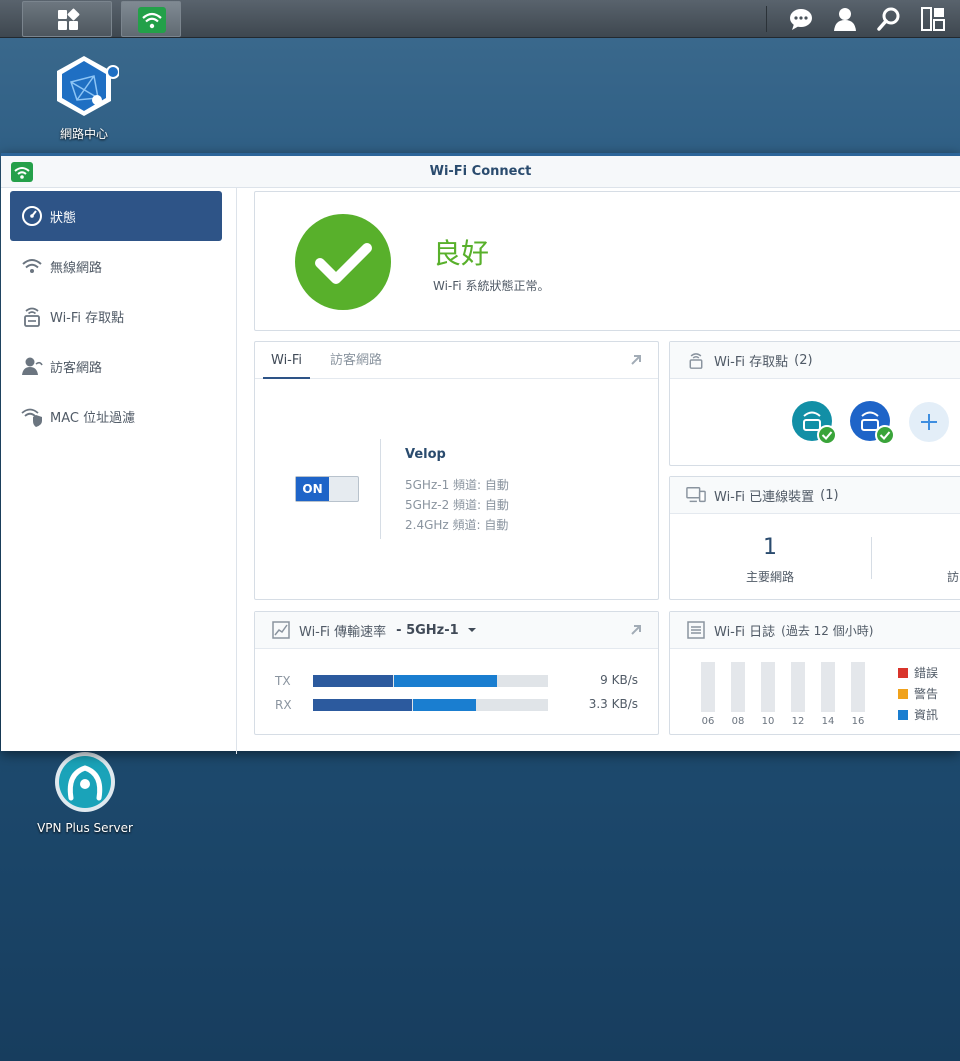 This screenshot has width=960, height=1061. What do you see at coordinates (829, 495) in the screenshot?
I see `connected-devices-count: (1)` at bounding box center [829, 495].